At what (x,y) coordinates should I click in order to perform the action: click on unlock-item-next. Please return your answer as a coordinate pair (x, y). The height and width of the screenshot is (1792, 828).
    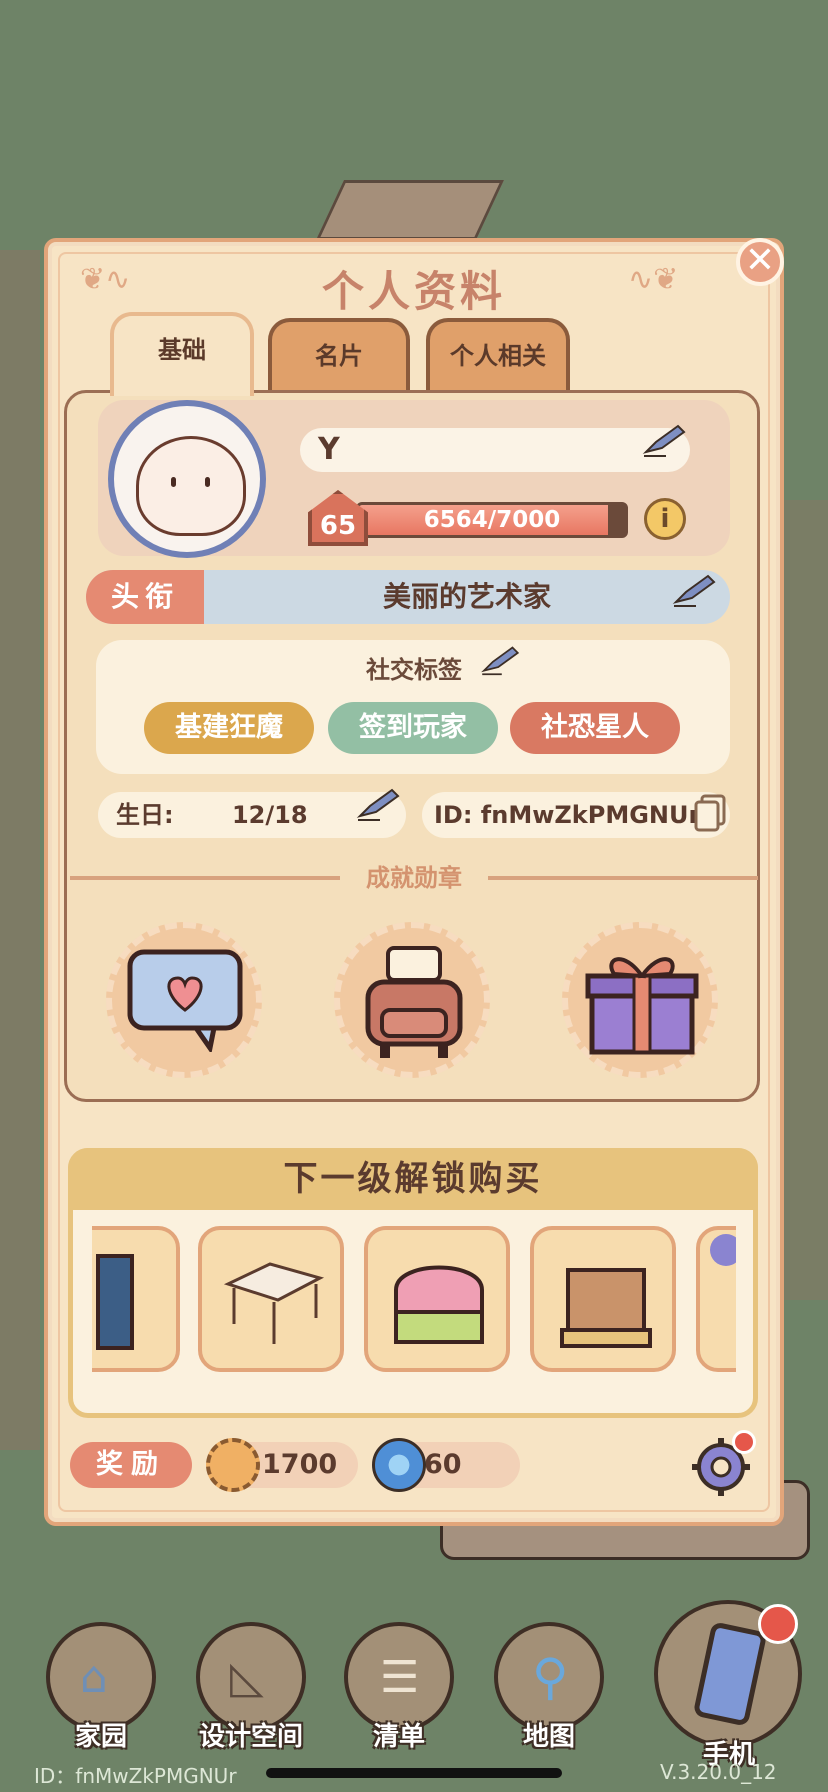
    Looking at the image, I should click on (716, 1299).